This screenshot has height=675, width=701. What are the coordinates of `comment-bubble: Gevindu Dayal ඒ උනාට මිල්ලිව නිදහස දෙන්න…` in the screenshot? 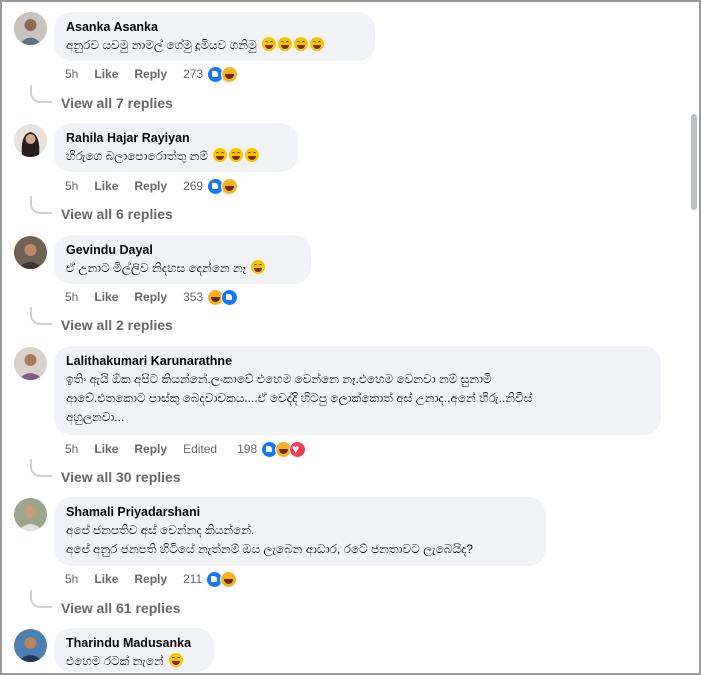 It's located at (182, 259).